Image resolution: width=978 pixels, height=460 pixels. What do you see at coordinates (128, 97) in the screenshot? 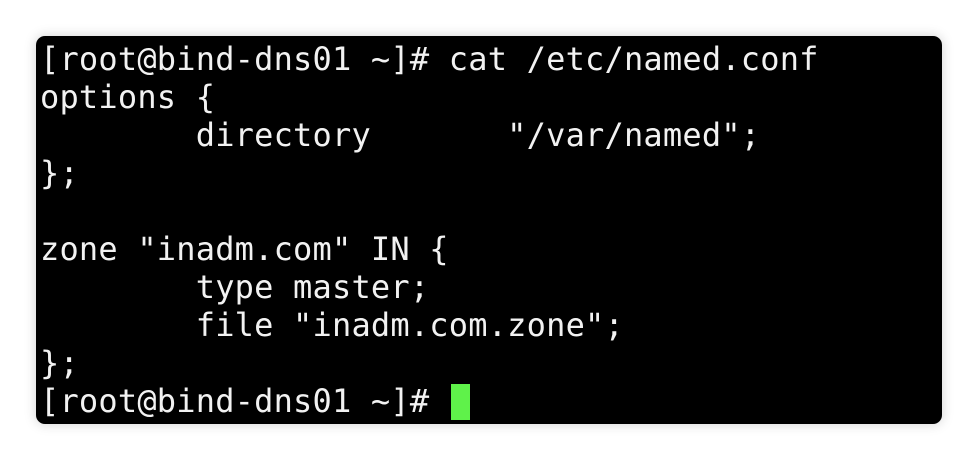
I see `output-line: options {` at bounding box center [128, 97].